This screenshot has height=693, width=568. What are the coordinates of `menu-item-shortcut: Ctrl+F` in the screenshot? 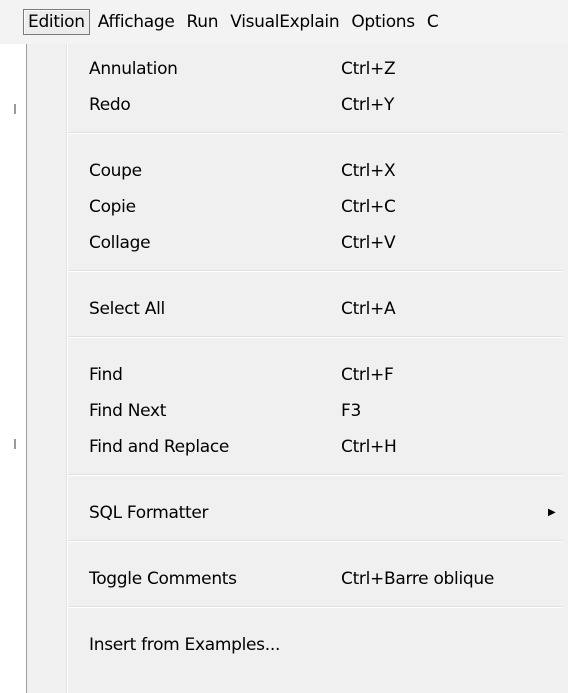 It's located at (367, 375).